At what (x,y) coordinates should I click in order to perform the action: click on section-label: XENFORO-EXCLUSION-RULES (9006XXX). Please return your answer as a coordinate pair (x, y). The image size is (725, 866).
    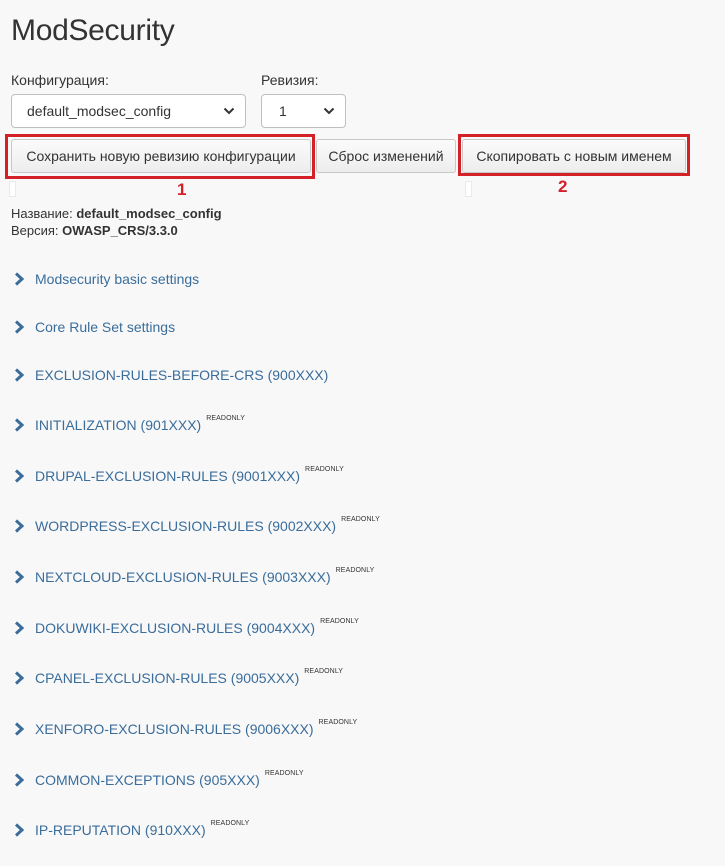
    Looking at the image, I should click on (174, 729).